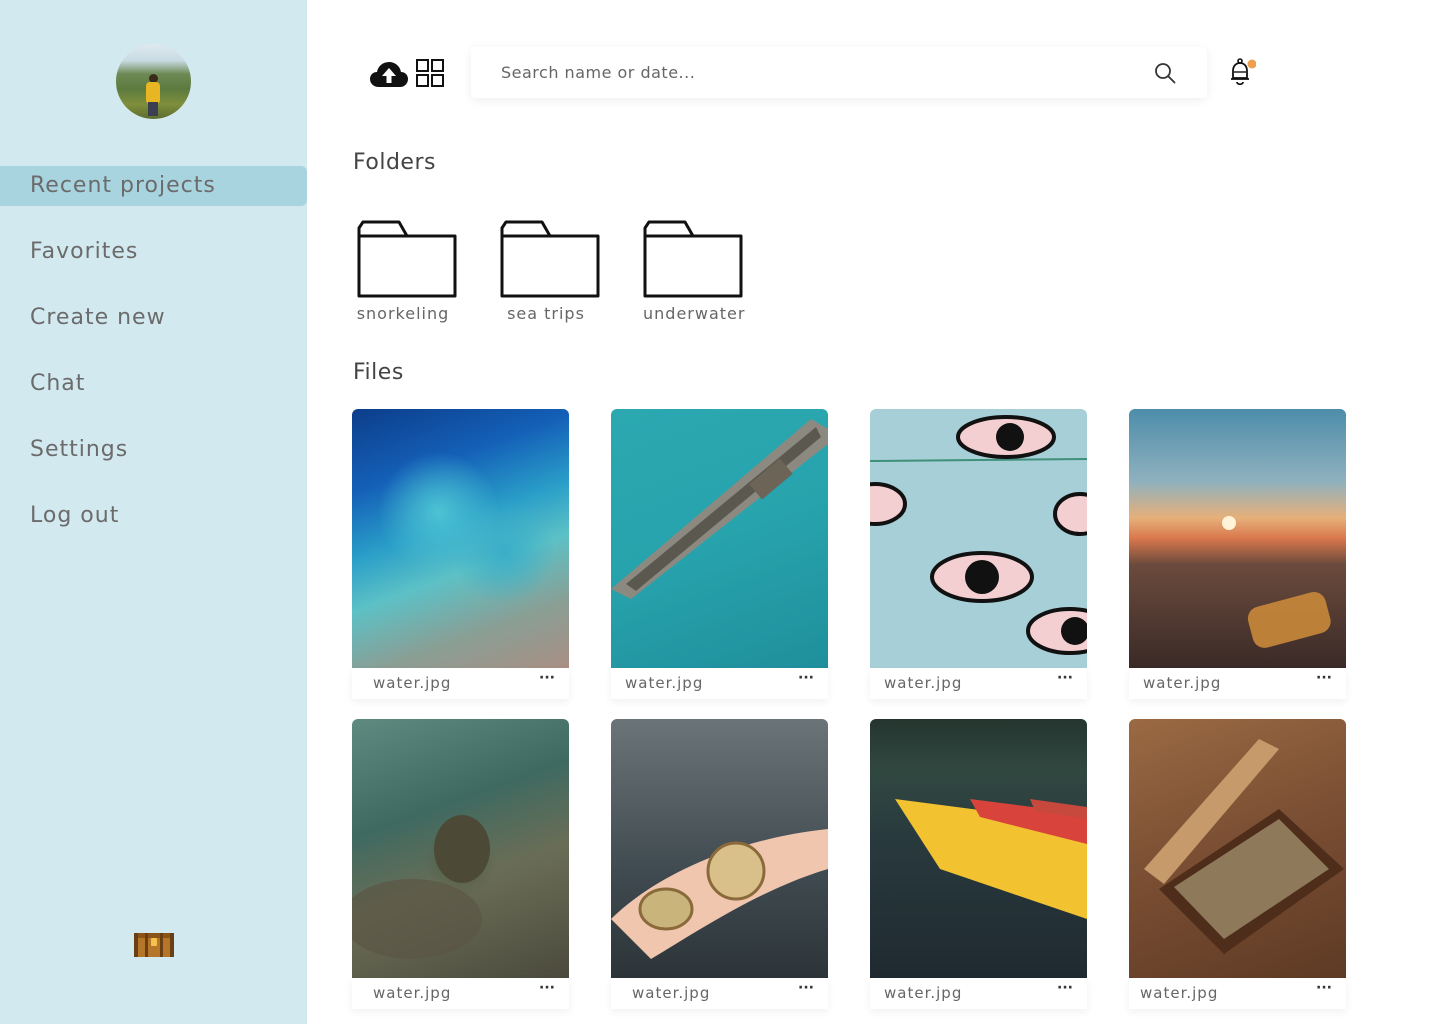 The width and height of the screenshot is (1440, 1024). I want to click on sidebar-item-log-out: Log out, so click(153, 516).